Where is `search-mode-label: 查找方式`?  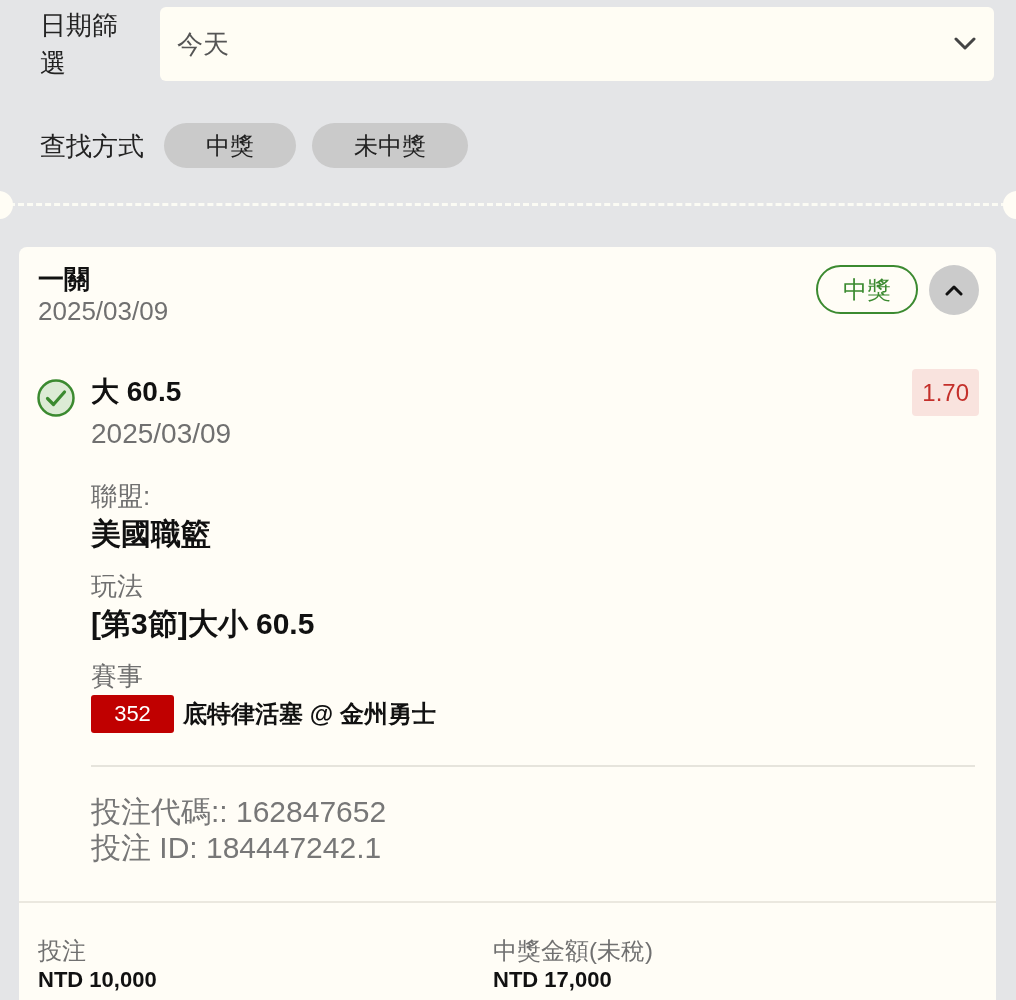
search-mode-label: 查找方式 is located at coordinates (92, 146).